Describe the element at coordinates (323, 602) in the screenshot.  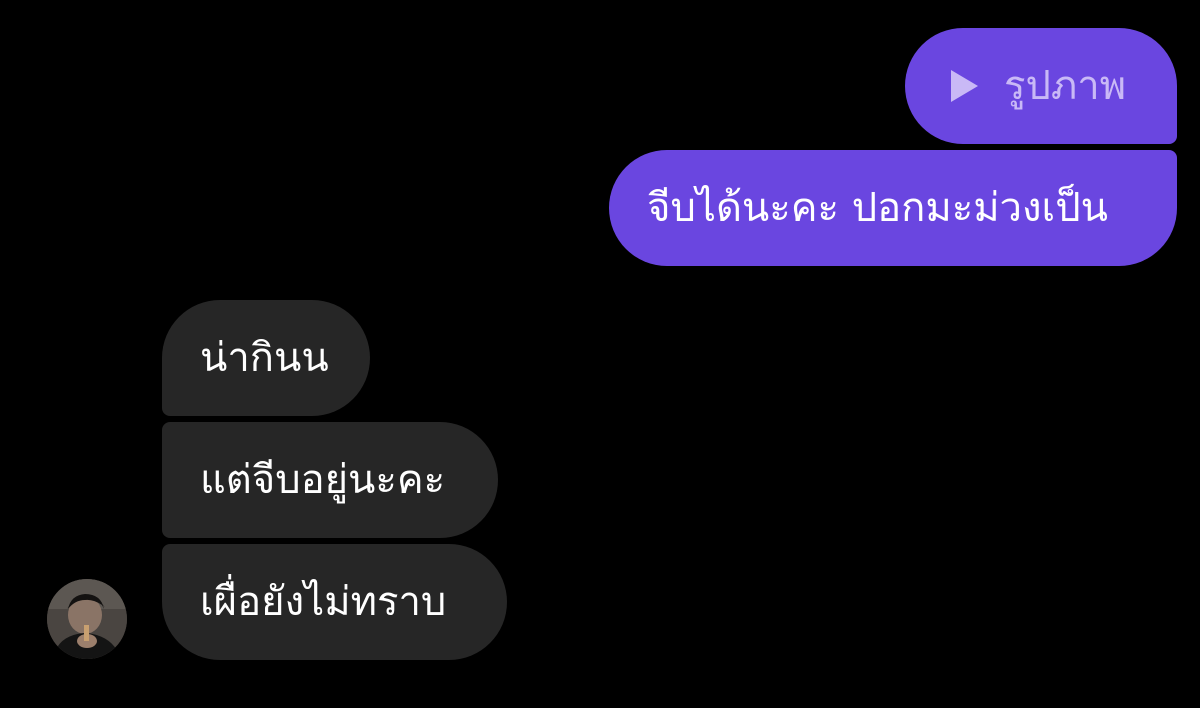
I see `message-text: เผื่อยังไม่ทราบ` at that location.